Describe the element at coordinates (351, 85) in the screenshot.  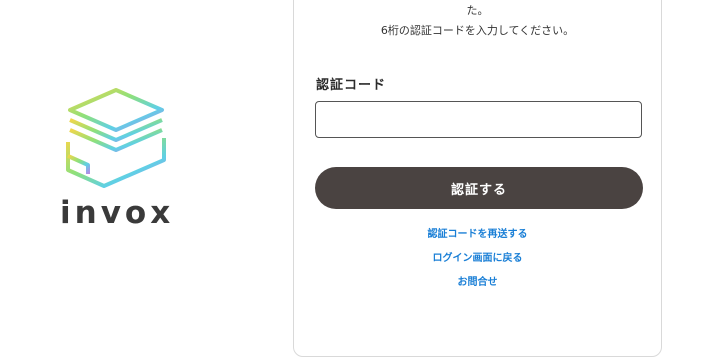
I see `code-field-label: 認証コード` at that location.